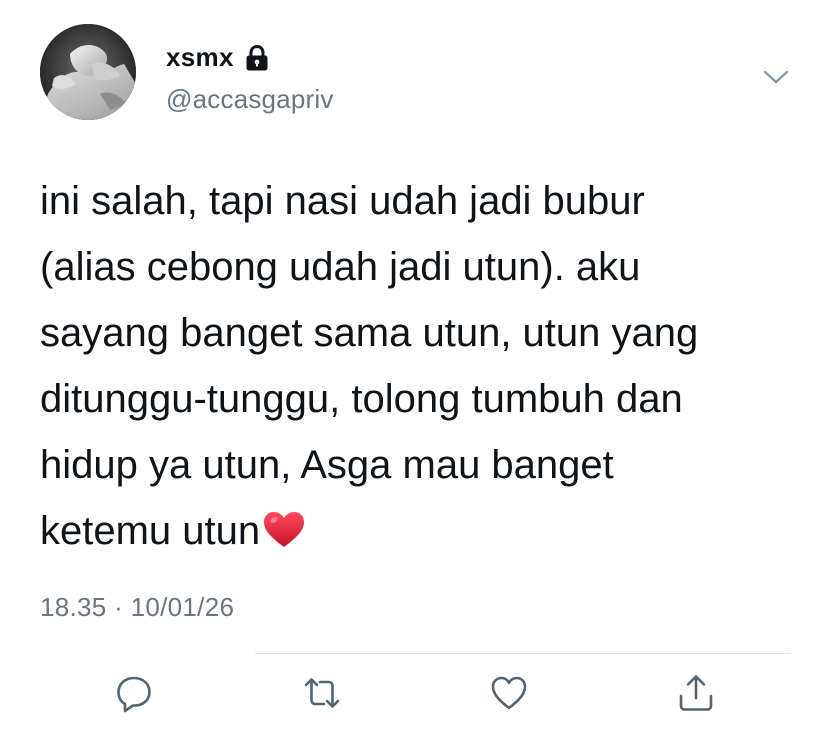 The width and height of the screenshot is (828, 742). What do you see at coordinates (250, 99) in the screenshot?
I see `author-handle: @accasgapriv` at bounding box center [250, 99].